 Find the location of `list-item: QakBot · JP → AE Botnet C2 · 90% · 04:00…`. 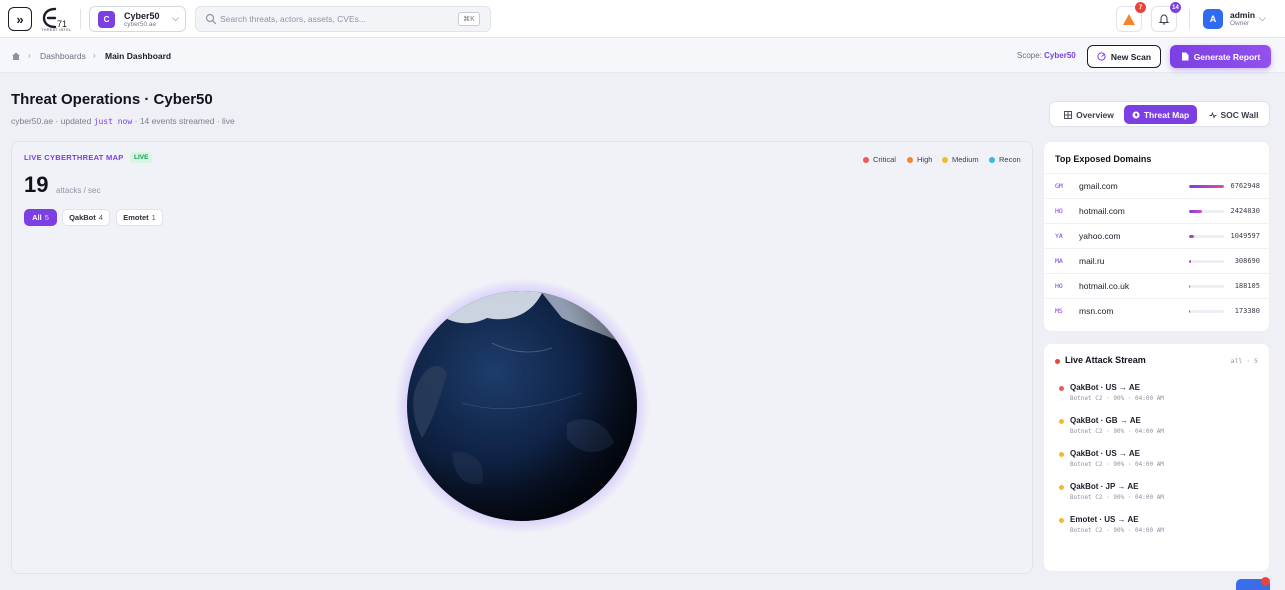

list-item: QakBot · JP → AE Botnet C2 · 90% · 04:00… is located at coordinates (1157, 495).